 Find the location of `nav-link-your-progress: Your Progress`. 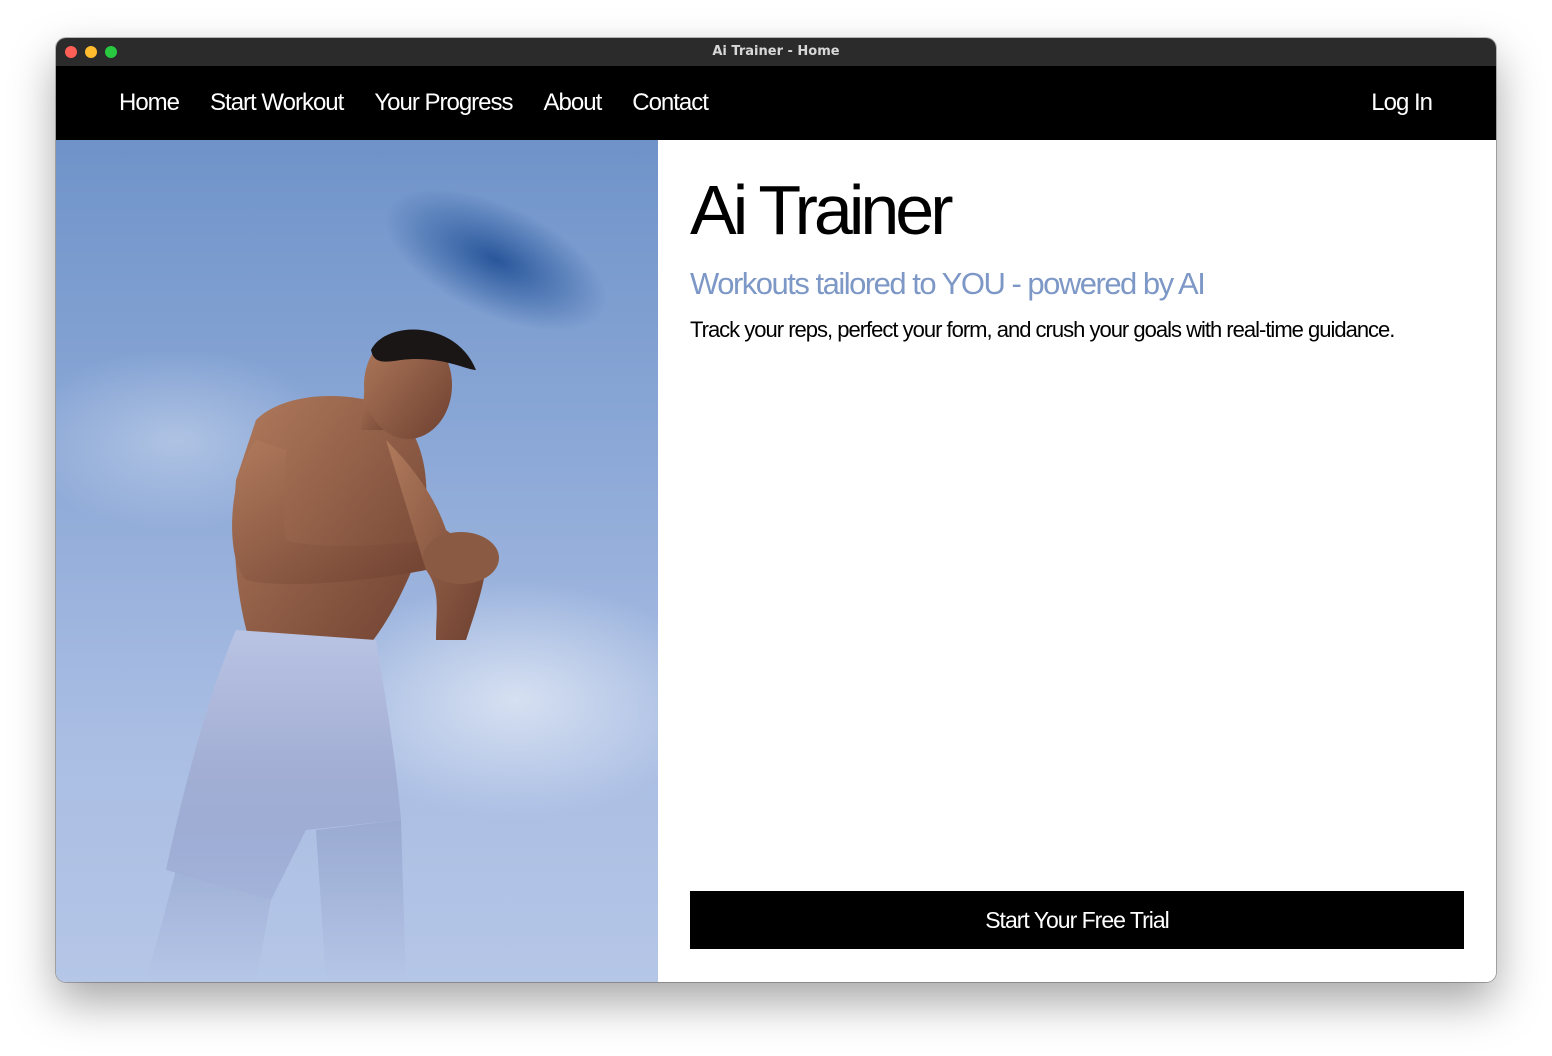

nav-link-your-progress: Your Progress is located at coordinates (443, 103).